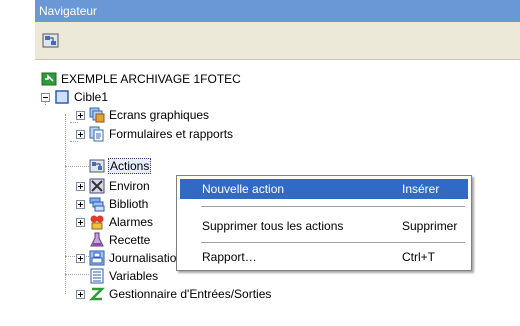 The width and height of the screenshot is (520, 326). Describe the element at coordinates (97, 258) in the screenshot. I see `logging-icon` at that location.